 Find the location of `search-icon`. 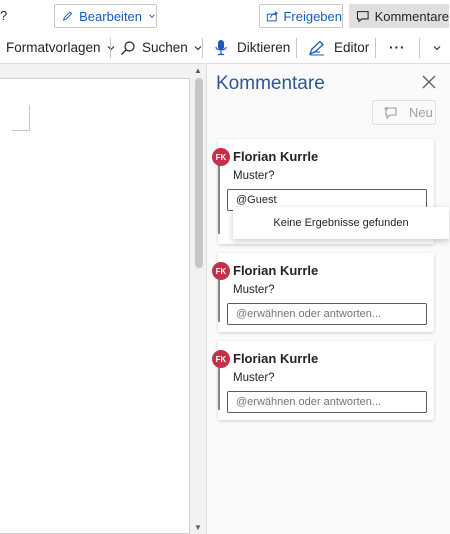

search-icon is located at coordinates (128, 47).